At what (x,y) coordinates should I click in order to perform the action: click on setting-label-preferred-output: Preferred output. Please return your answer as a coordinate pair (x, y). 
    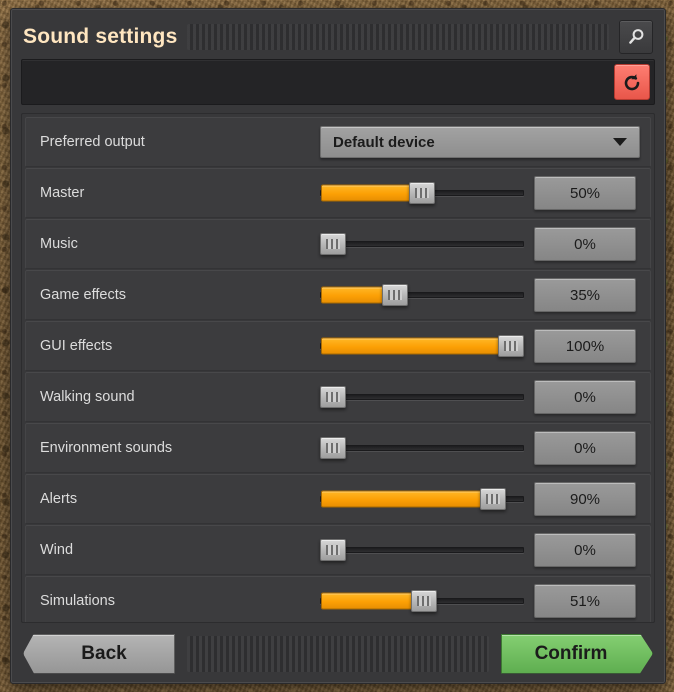
    Looking at the image, I should click on (92, 142).